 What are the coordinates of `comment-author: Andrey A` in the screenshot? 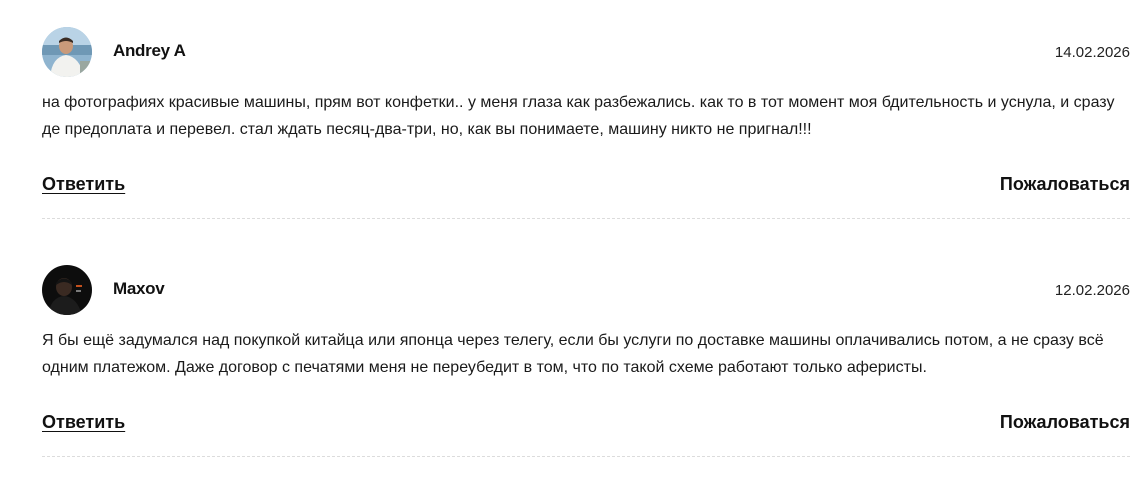 It's located at (149, 50).